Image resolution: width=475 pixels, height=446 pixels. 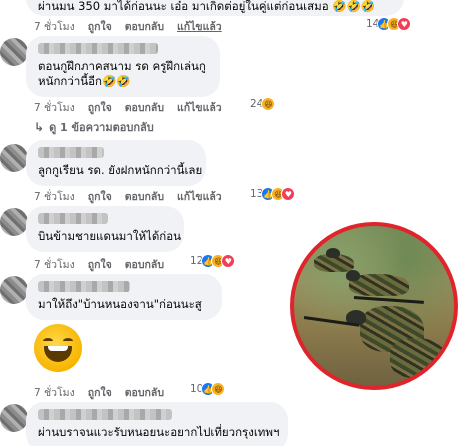 I want to click on reply-arrow-icon: ↳, so click(x=39, y=127).